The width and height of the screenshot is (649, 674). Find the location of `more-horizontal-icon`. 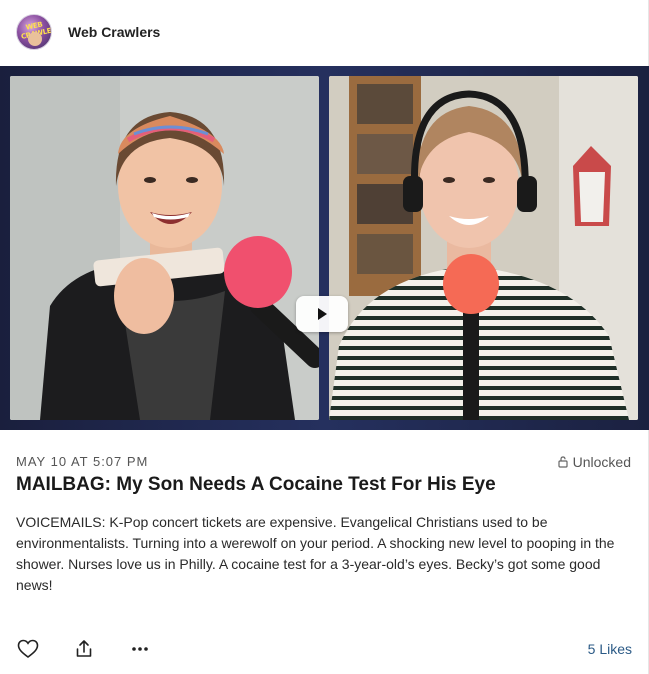

more-horizontal-icon is located at coordinates (140, 649).